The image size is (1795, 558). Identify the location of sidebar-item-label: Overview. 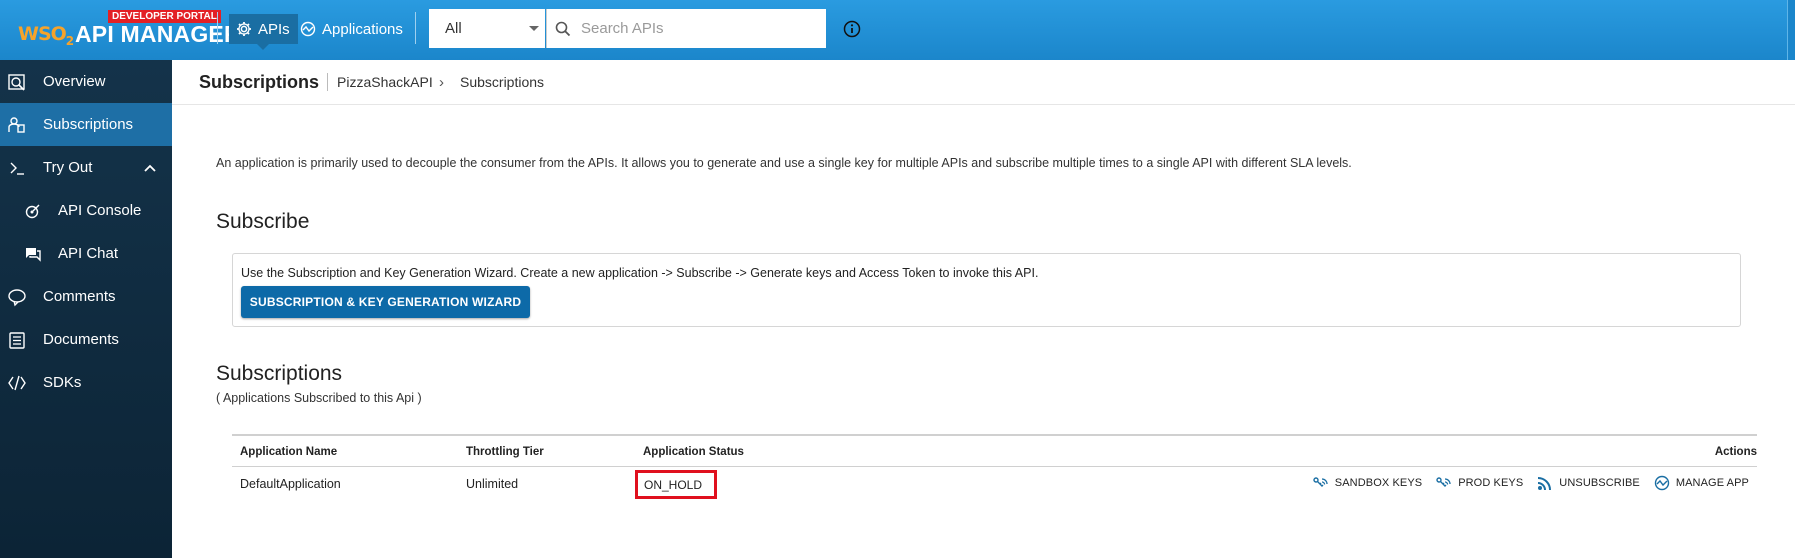
(74, 81).